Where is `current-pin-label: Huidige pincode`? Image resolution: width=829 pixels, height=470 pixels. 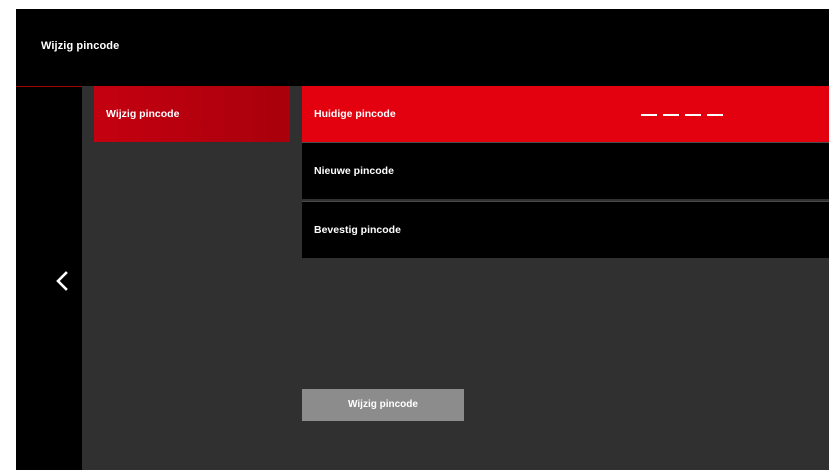
current-pin-label: Huidige pincode is located at coordinates (355, 114).